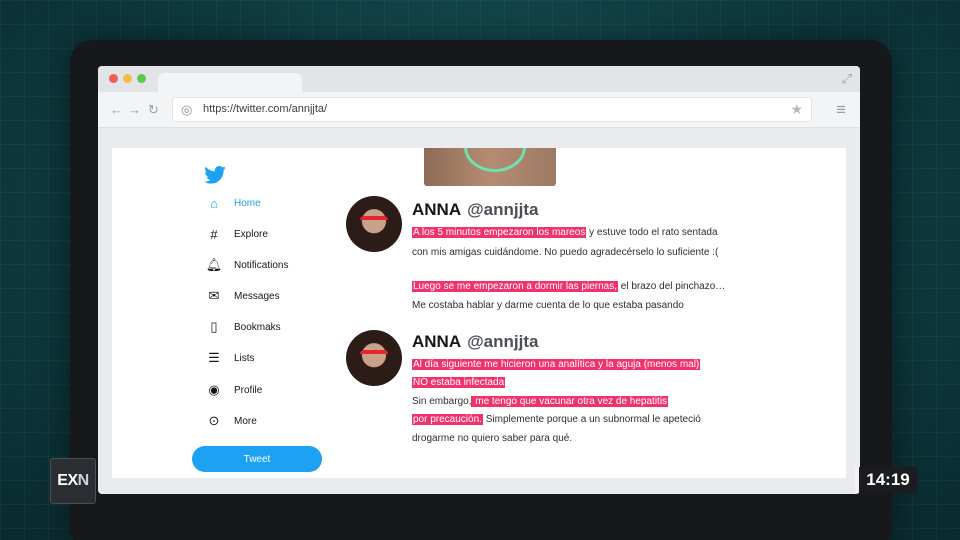  I want to click on sidebar-item-explore: # Explore, so click(236, 234).